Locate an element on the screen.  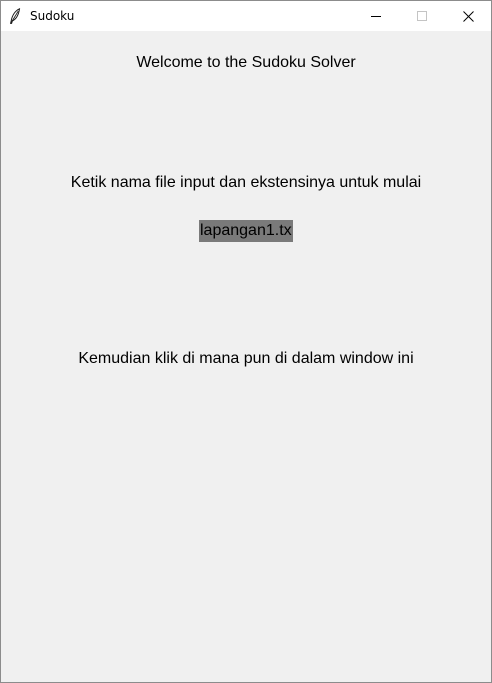
close-icon is located at coordinates (468, 16).